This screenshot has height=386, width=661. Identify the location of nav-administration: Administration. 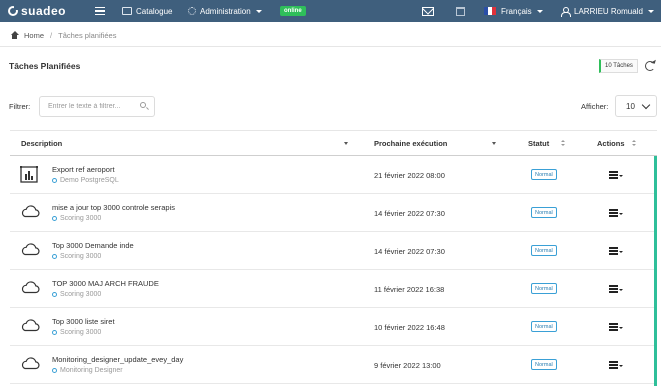
(225, 11).